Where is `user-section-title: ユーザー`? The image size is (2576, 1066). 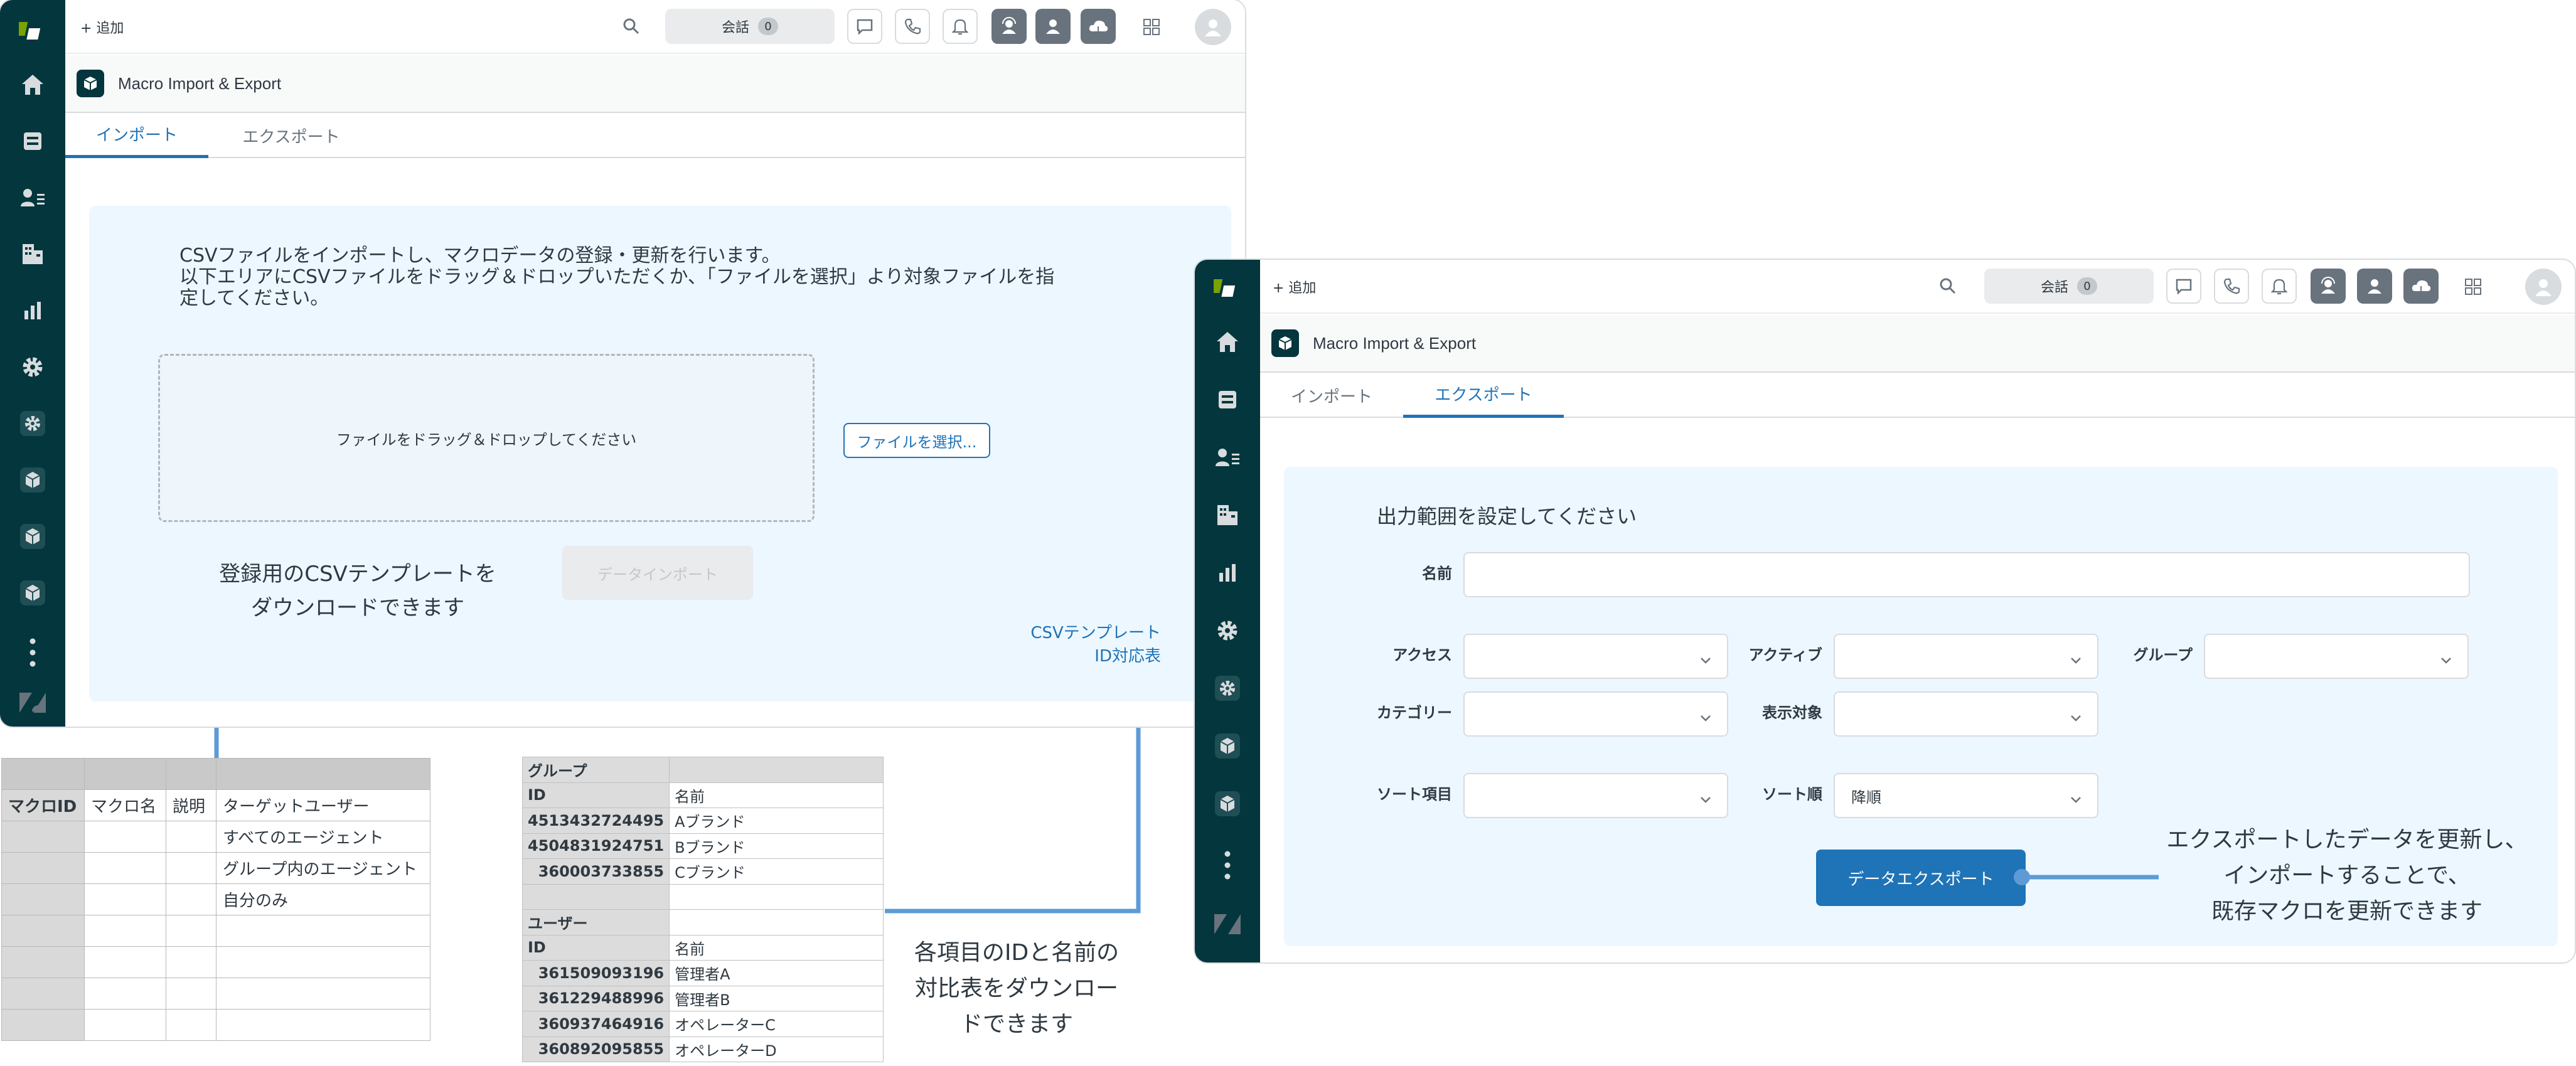 user-section-title: ユーザー is located at coordinates (595, 922).